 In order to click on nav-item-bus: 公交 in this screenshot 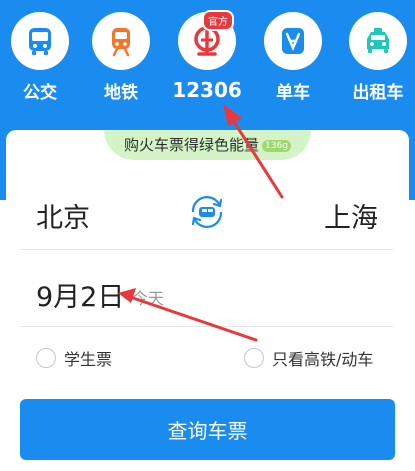, I will do `click(40, 57)`.